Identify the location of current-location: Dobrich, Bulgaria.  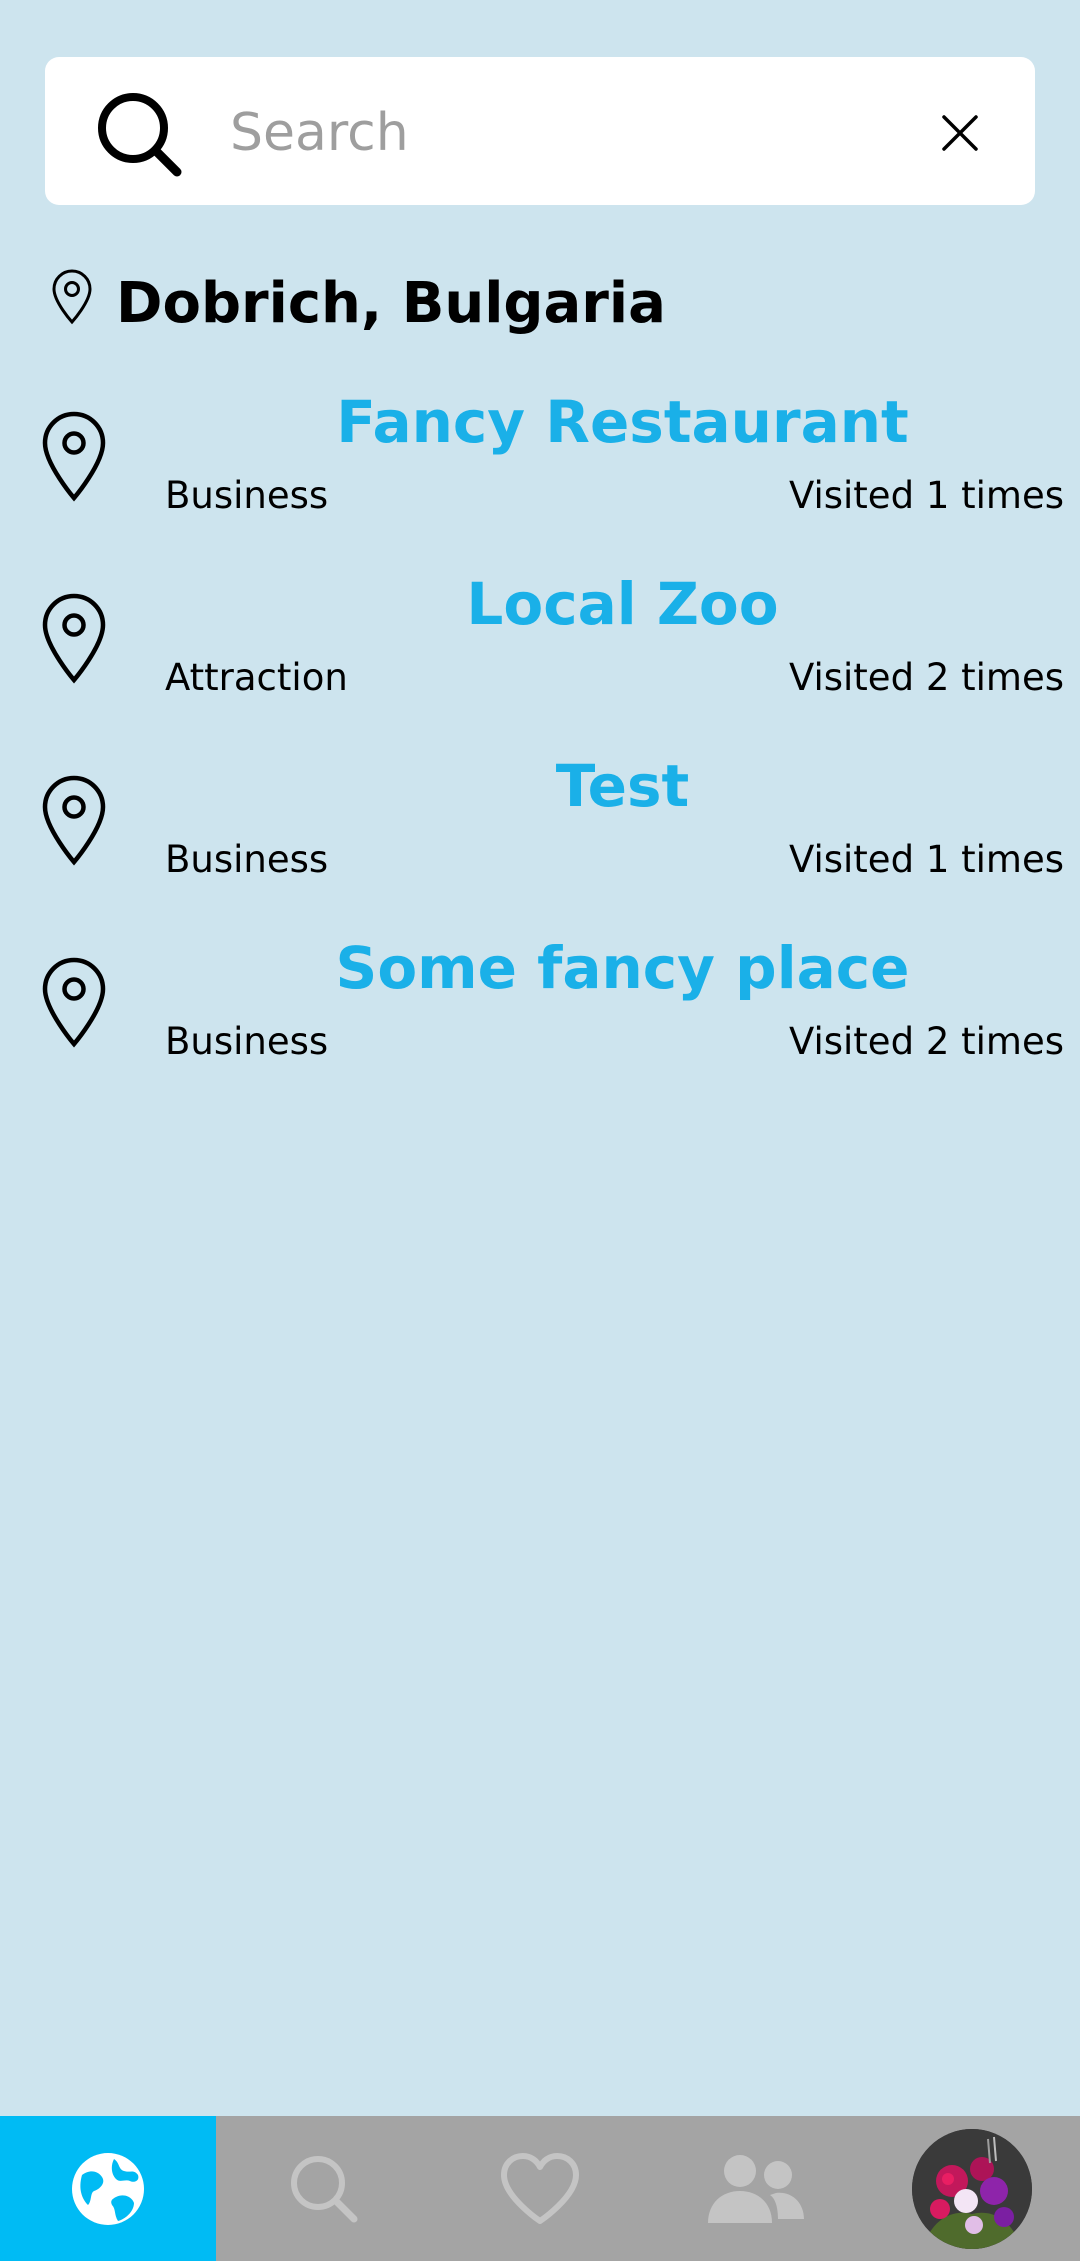
(358, 303).